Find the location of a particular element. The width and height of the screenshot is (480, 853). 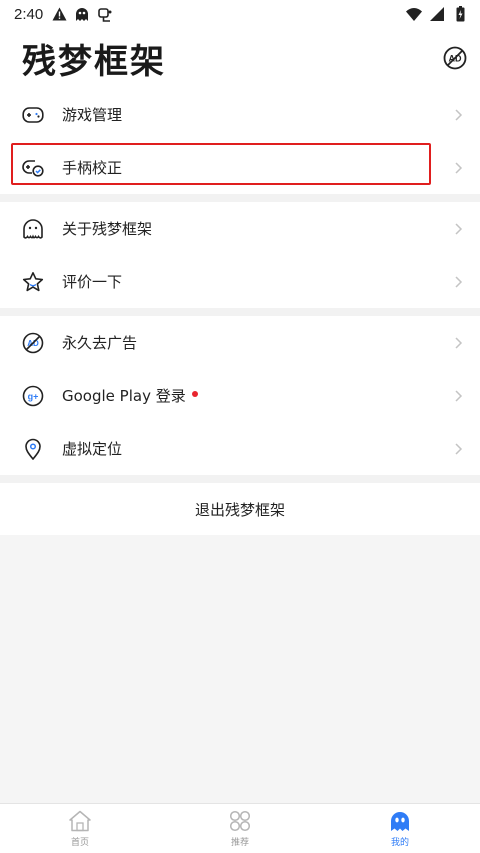

page-header: 残梦框架 AD is located at coordinates (240, 58).